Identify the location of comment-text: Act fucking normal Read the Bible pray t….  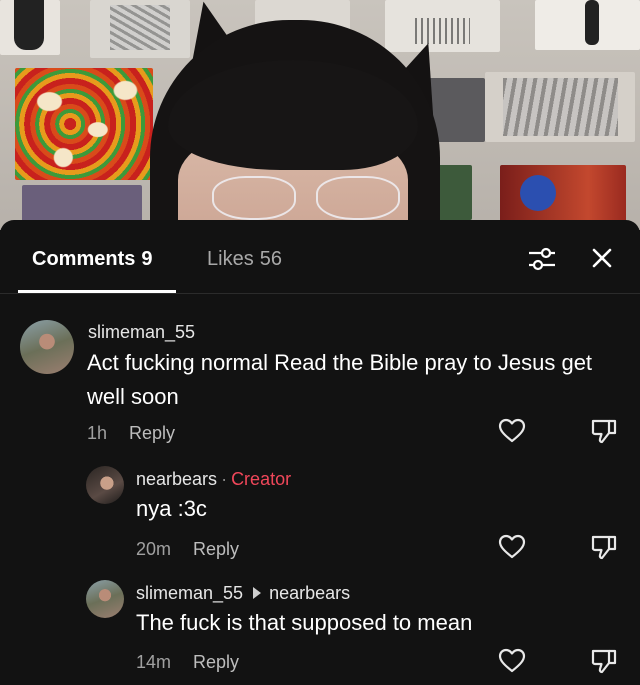
(340, 379).